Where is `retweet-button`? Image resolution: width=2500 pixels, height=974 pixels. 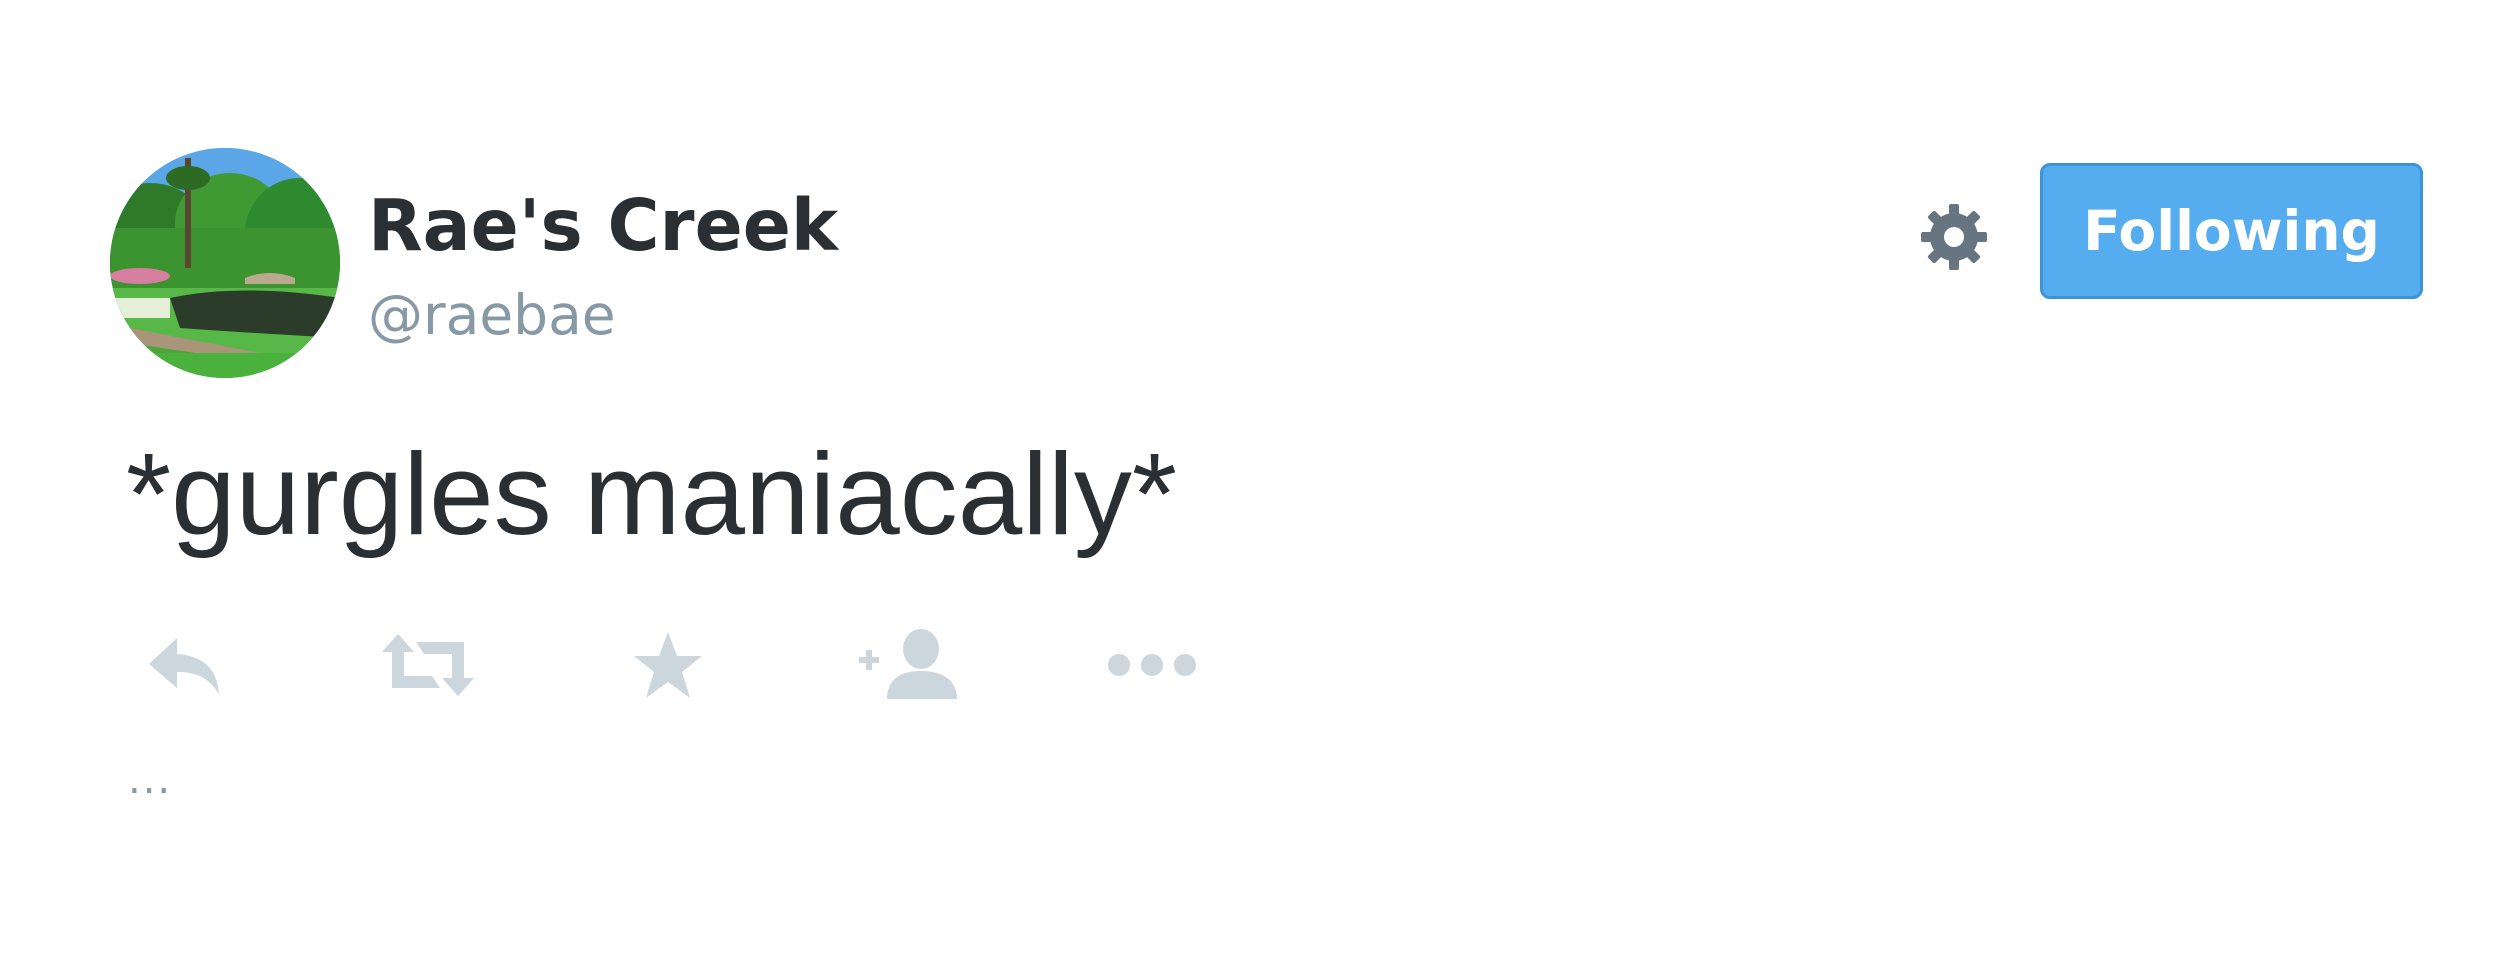
retweet-button is located at coordinates (428, 665).